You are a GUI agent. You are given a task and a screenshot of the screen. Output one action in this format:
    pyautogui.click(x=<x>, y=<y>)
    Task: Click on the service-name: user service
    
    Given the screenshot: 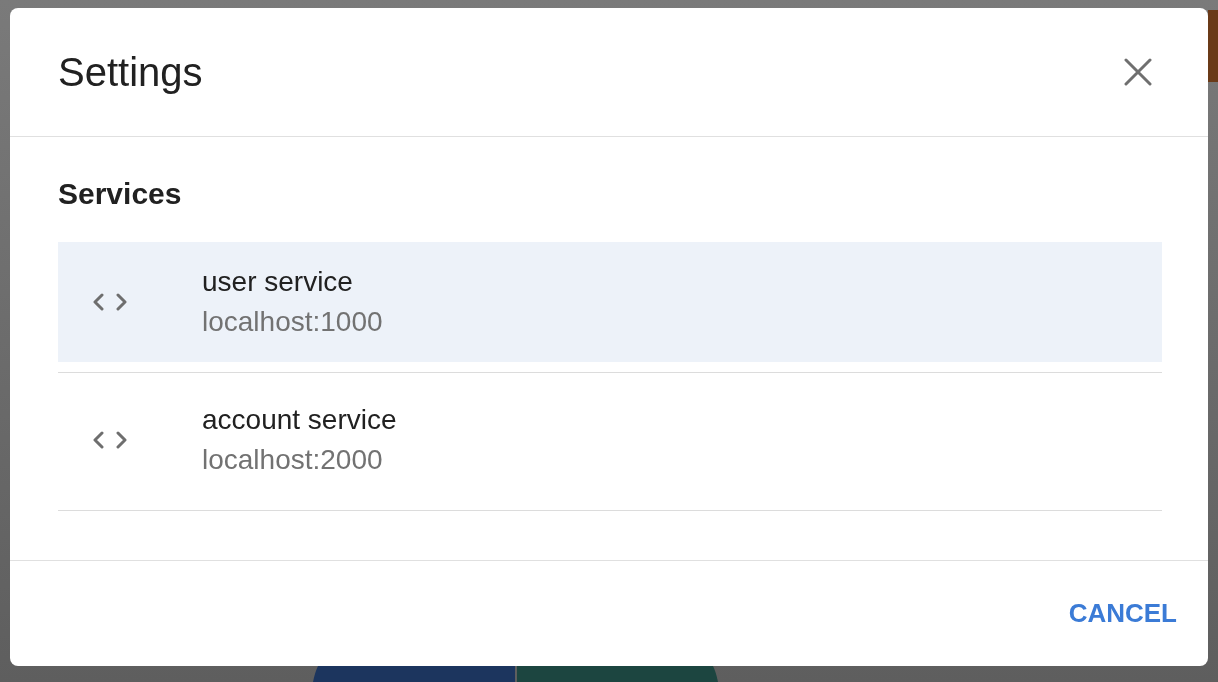 What is the action you would take?
    pyautogui.click(x=277, y=282)
    